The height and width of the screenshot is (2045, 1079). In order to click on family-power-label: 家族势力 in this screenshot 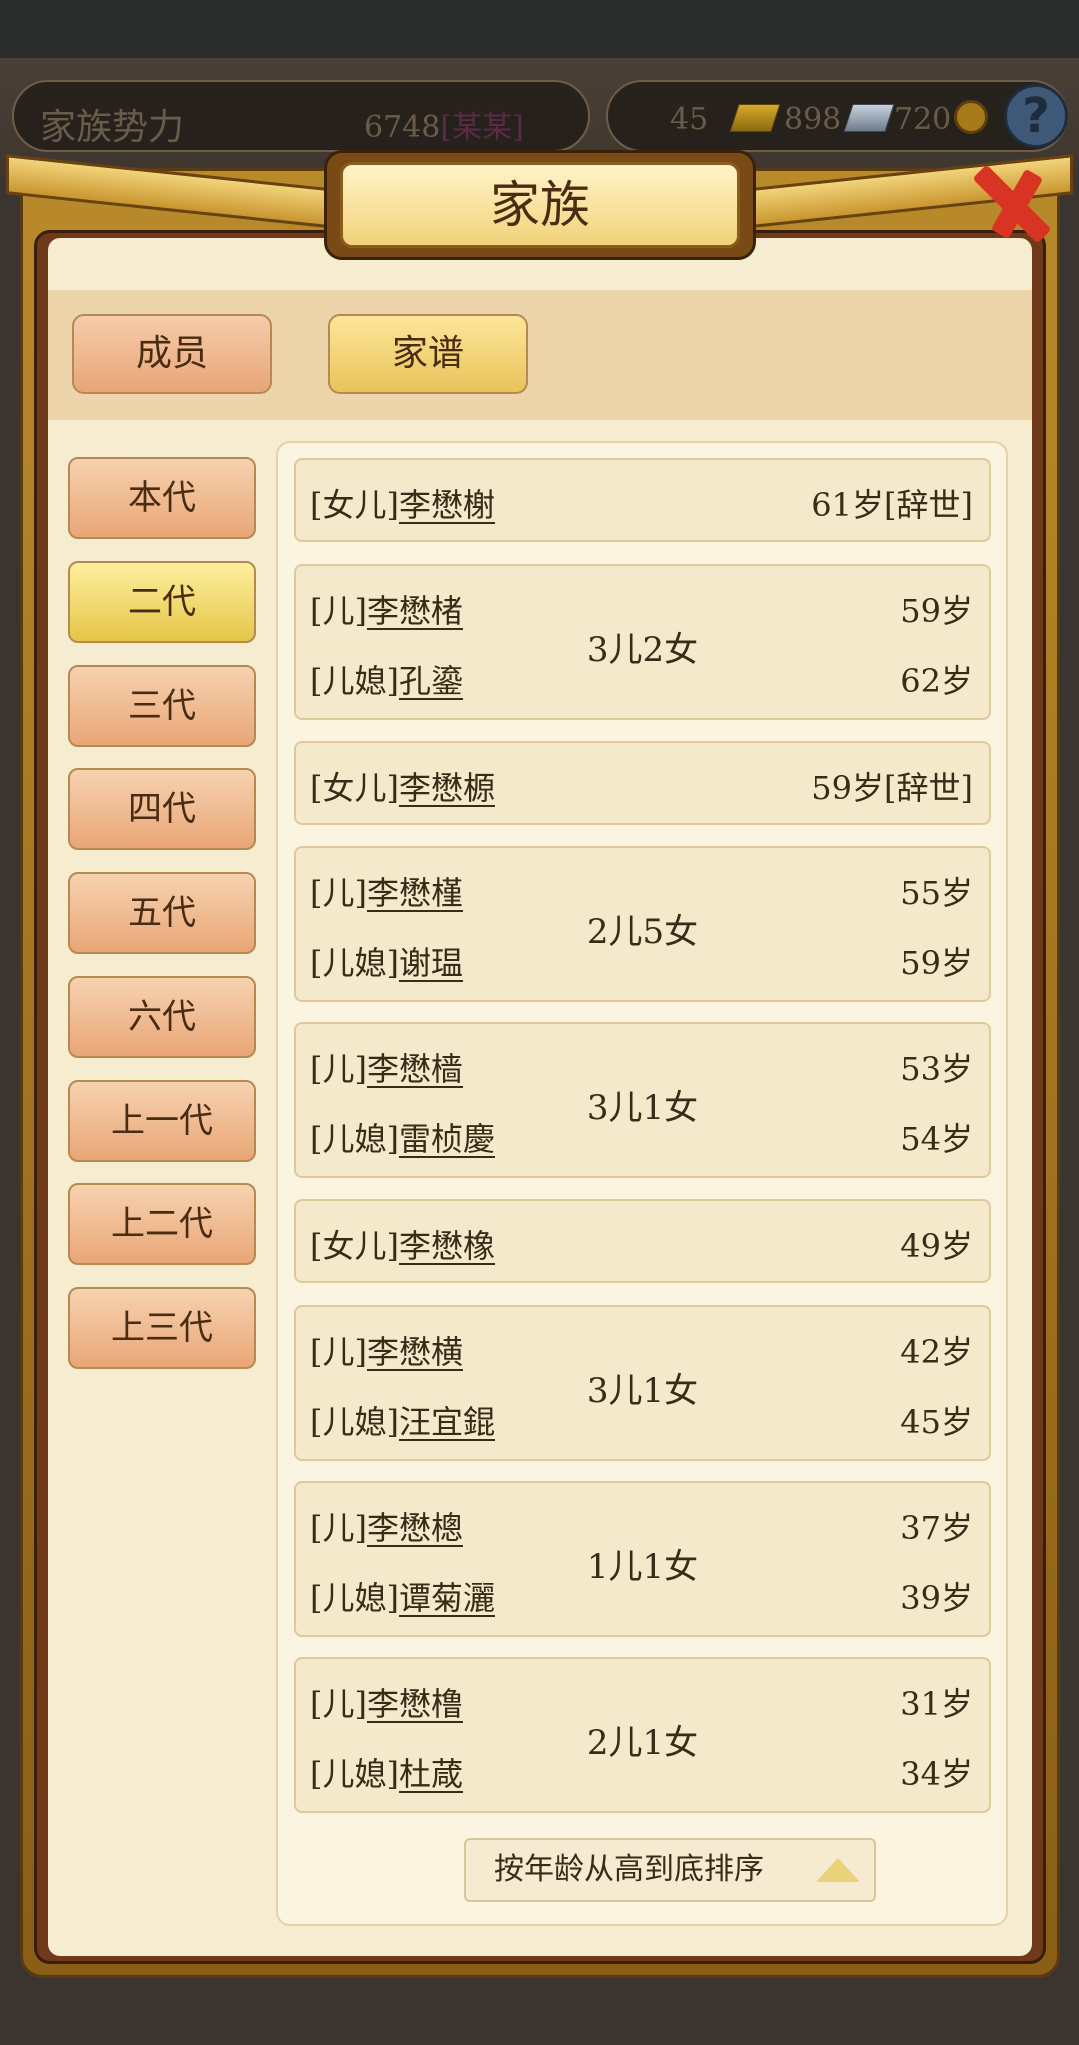, I will do `click(112, 127)`.